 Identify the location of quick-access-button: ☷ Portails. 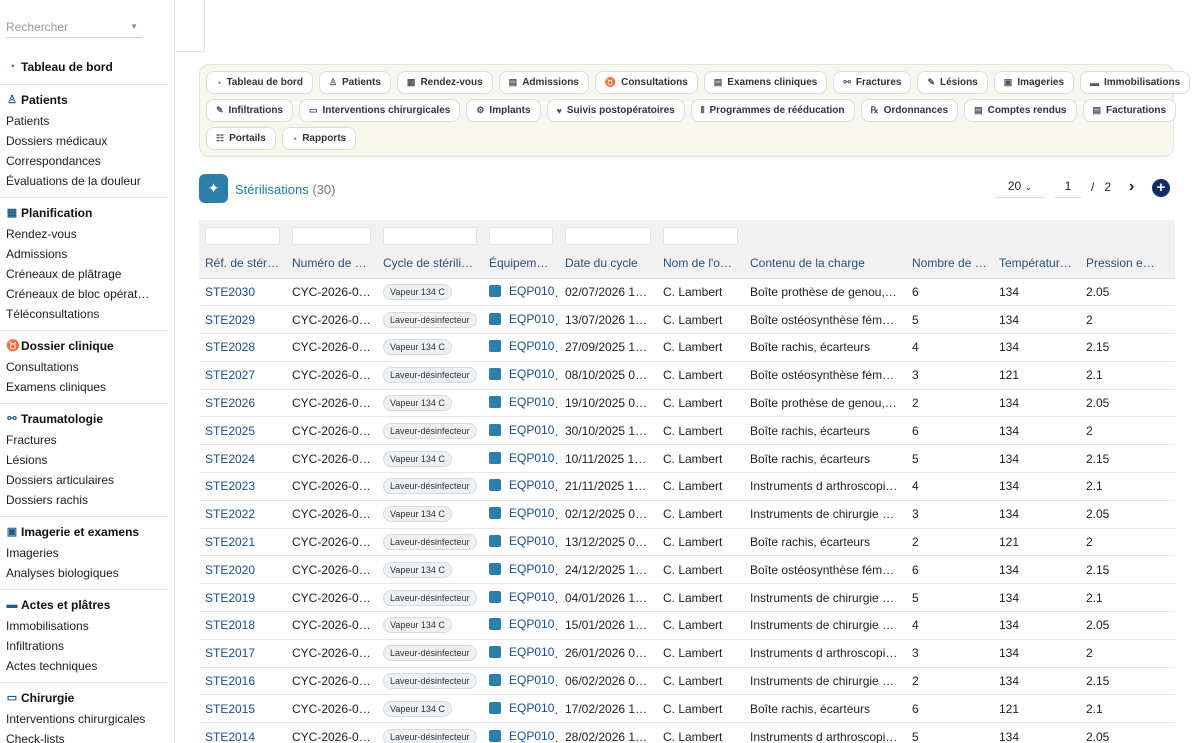
(241, 138).